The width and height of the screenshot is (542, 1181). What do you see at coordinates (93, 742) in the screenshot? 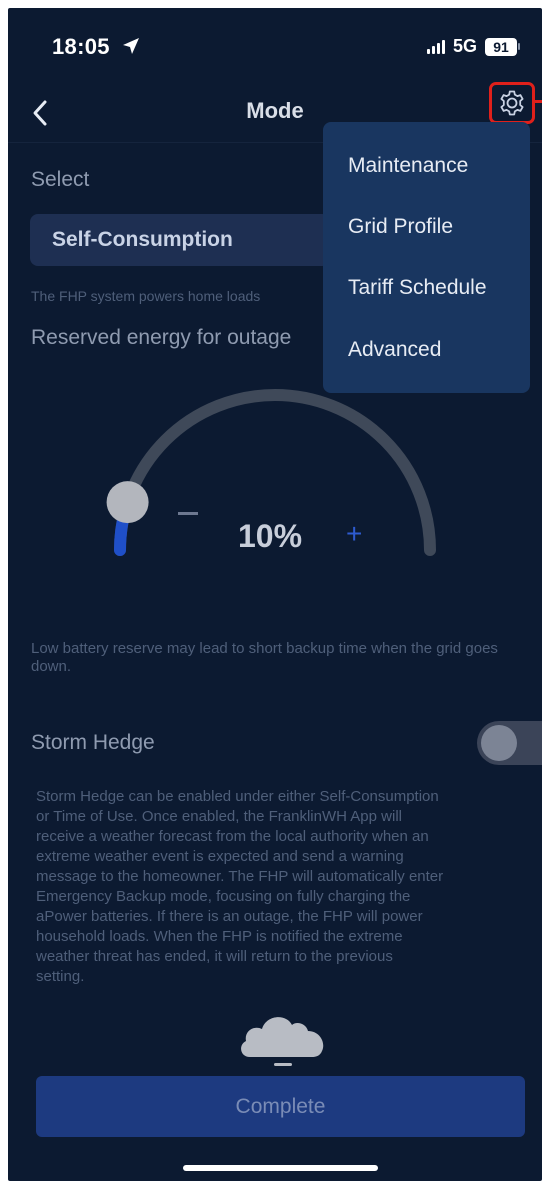
I see `storm-hedge-label: Storm Hedge` at bounding box center [93, 742].